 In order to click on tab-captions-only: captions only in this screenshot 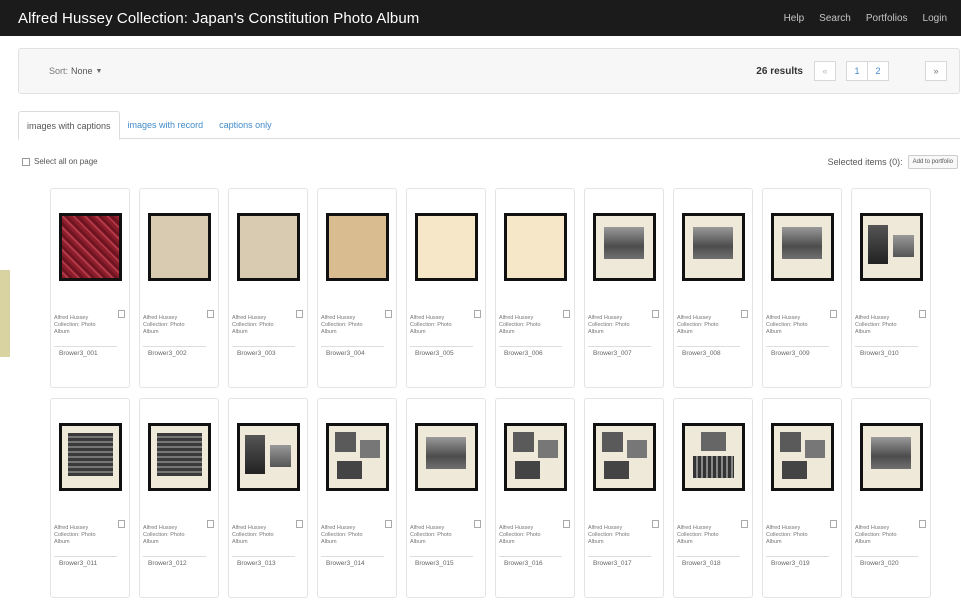, I will do `click(245, 125)`.